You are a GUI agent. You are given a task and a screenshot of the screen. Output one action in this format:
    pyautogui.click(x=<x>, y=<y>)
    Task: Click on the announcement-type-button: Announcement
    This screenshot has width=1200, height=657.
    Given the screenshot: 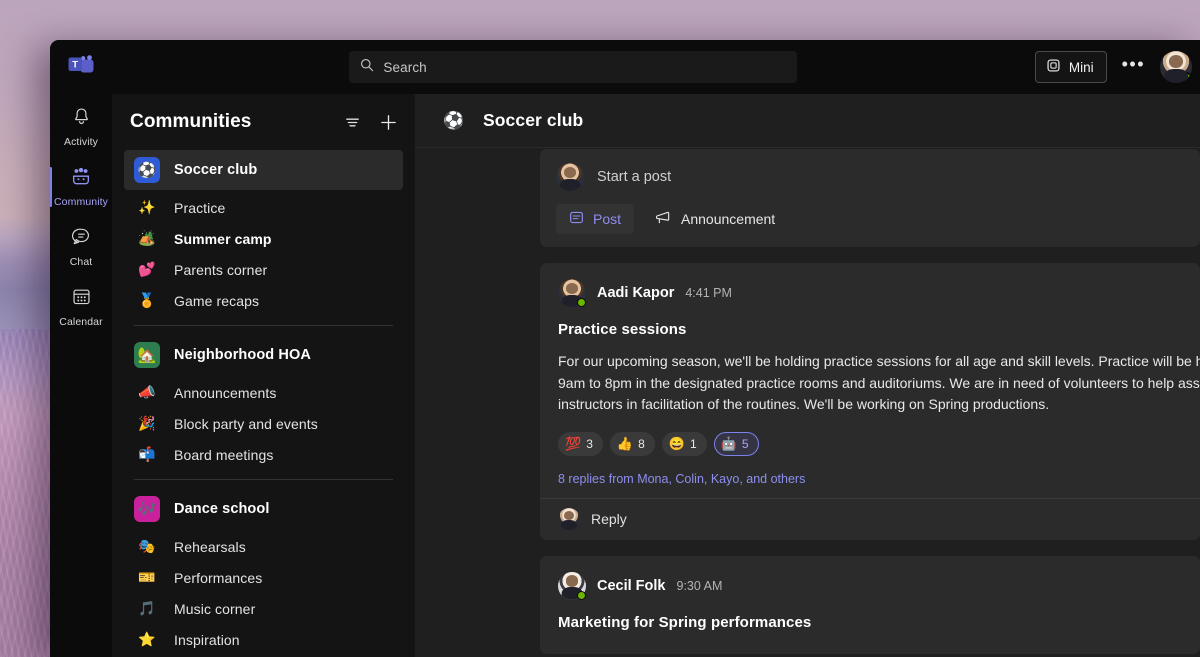 What is the action you would take?
    pyautogui.click(x=715, y=219)
    